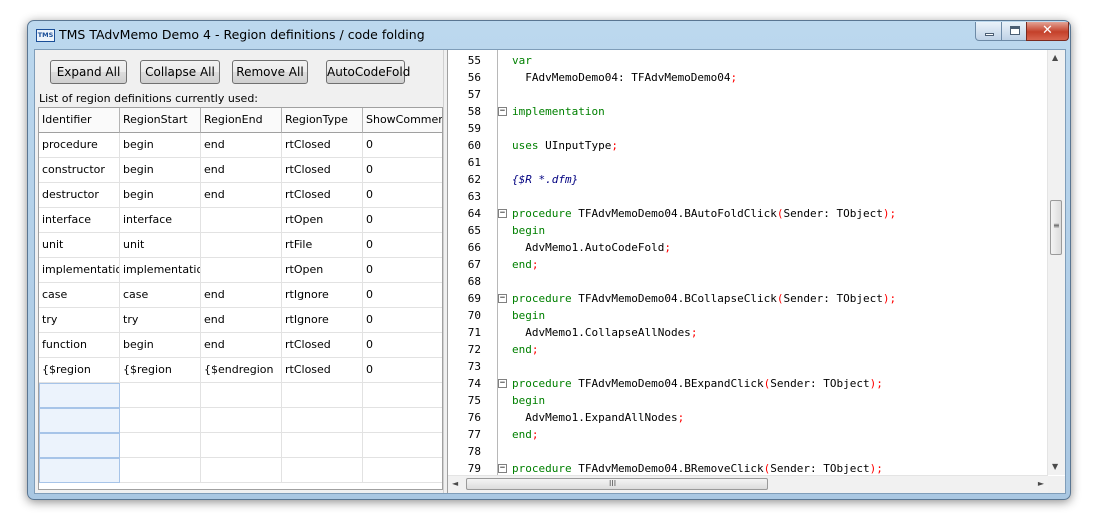  Describe the element at coordinates (240, 345) in the screenshot. I see `table-row: function begin end rtClosed 0` at that location.